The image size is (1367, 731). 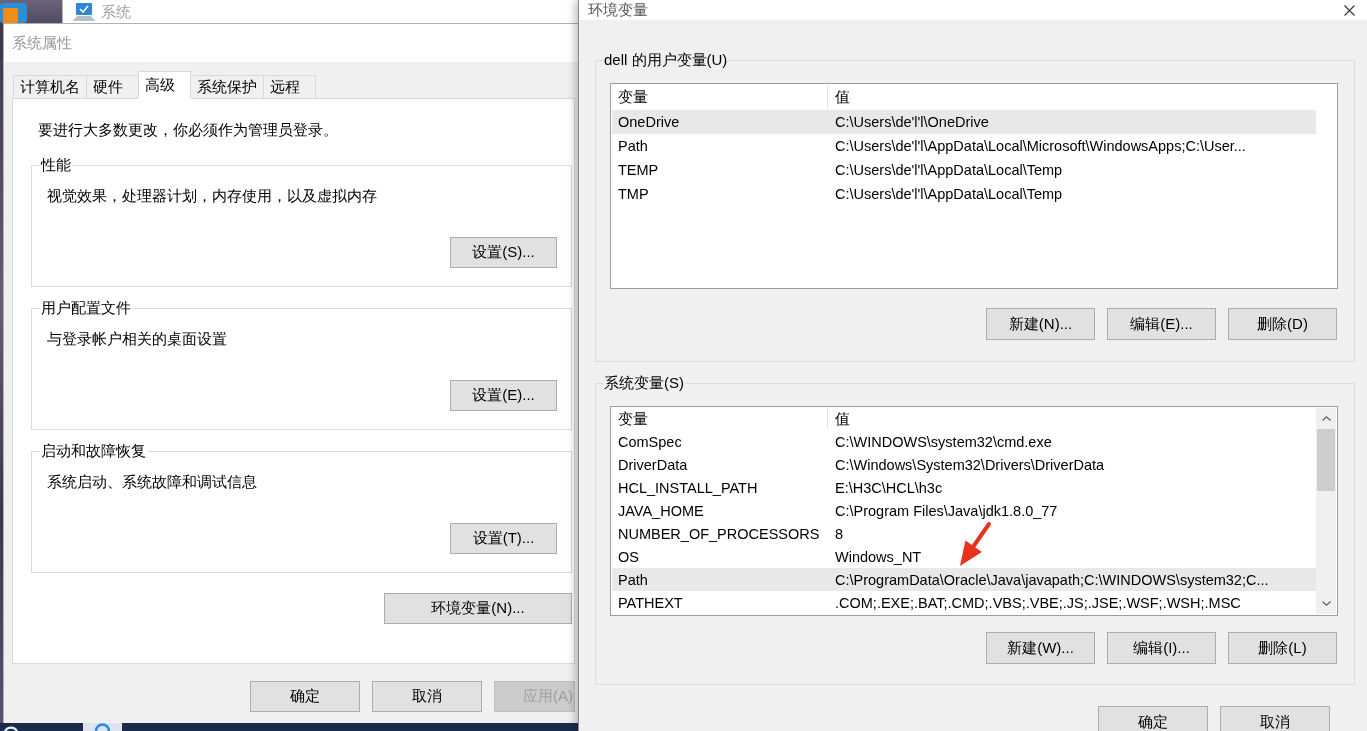 I want to click on group-title: 性能, so click(x=56, y=165).